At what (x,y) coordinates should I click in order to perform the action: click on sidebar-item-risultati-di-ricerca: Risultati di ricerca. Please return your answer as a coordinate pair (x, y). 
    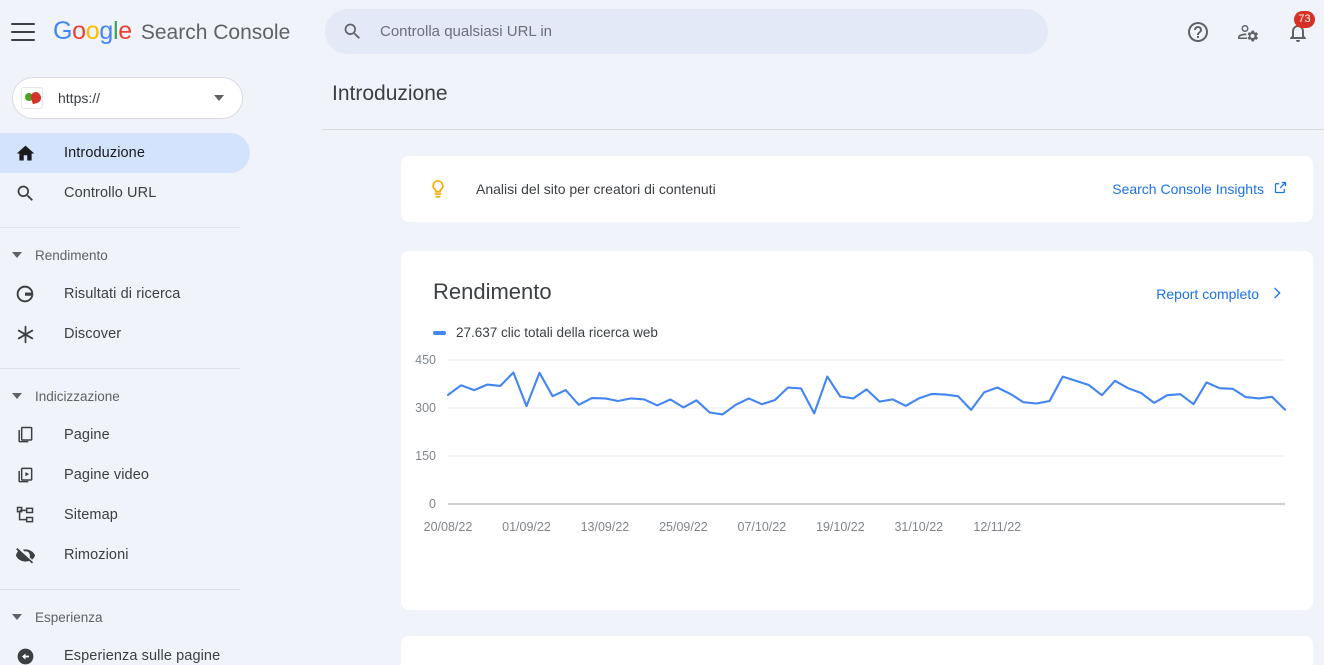
    Looking at the image, I should click on (125, 294).